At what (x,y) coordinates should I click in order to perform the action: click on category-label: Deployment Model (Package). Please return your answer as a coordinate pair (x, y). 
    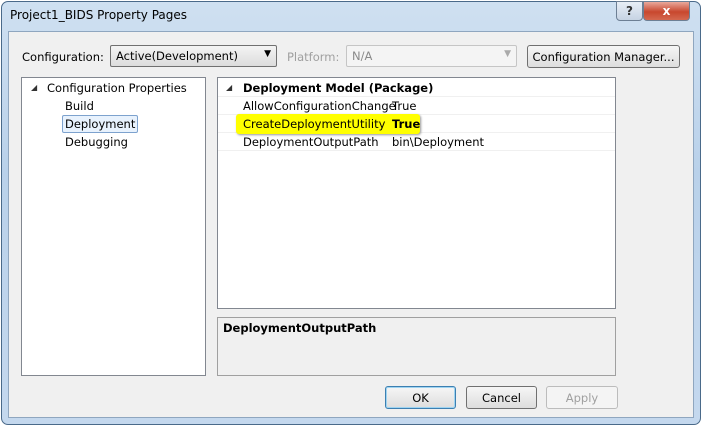
    Looking at the image, I should click on (338, 88).